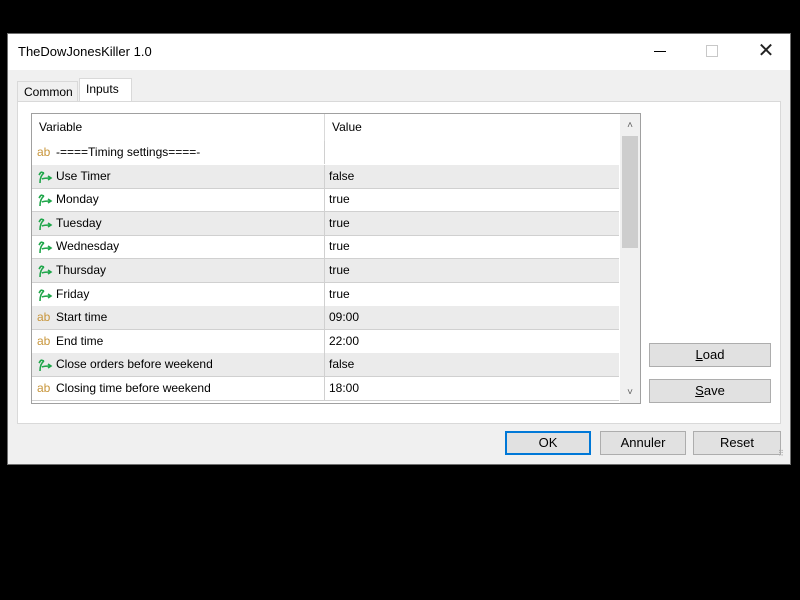 Image resolution: width=800 pixels, height=600 pixels. I want to click on window-title: TheDowJonesKiller 1.0, so click(85, 51).